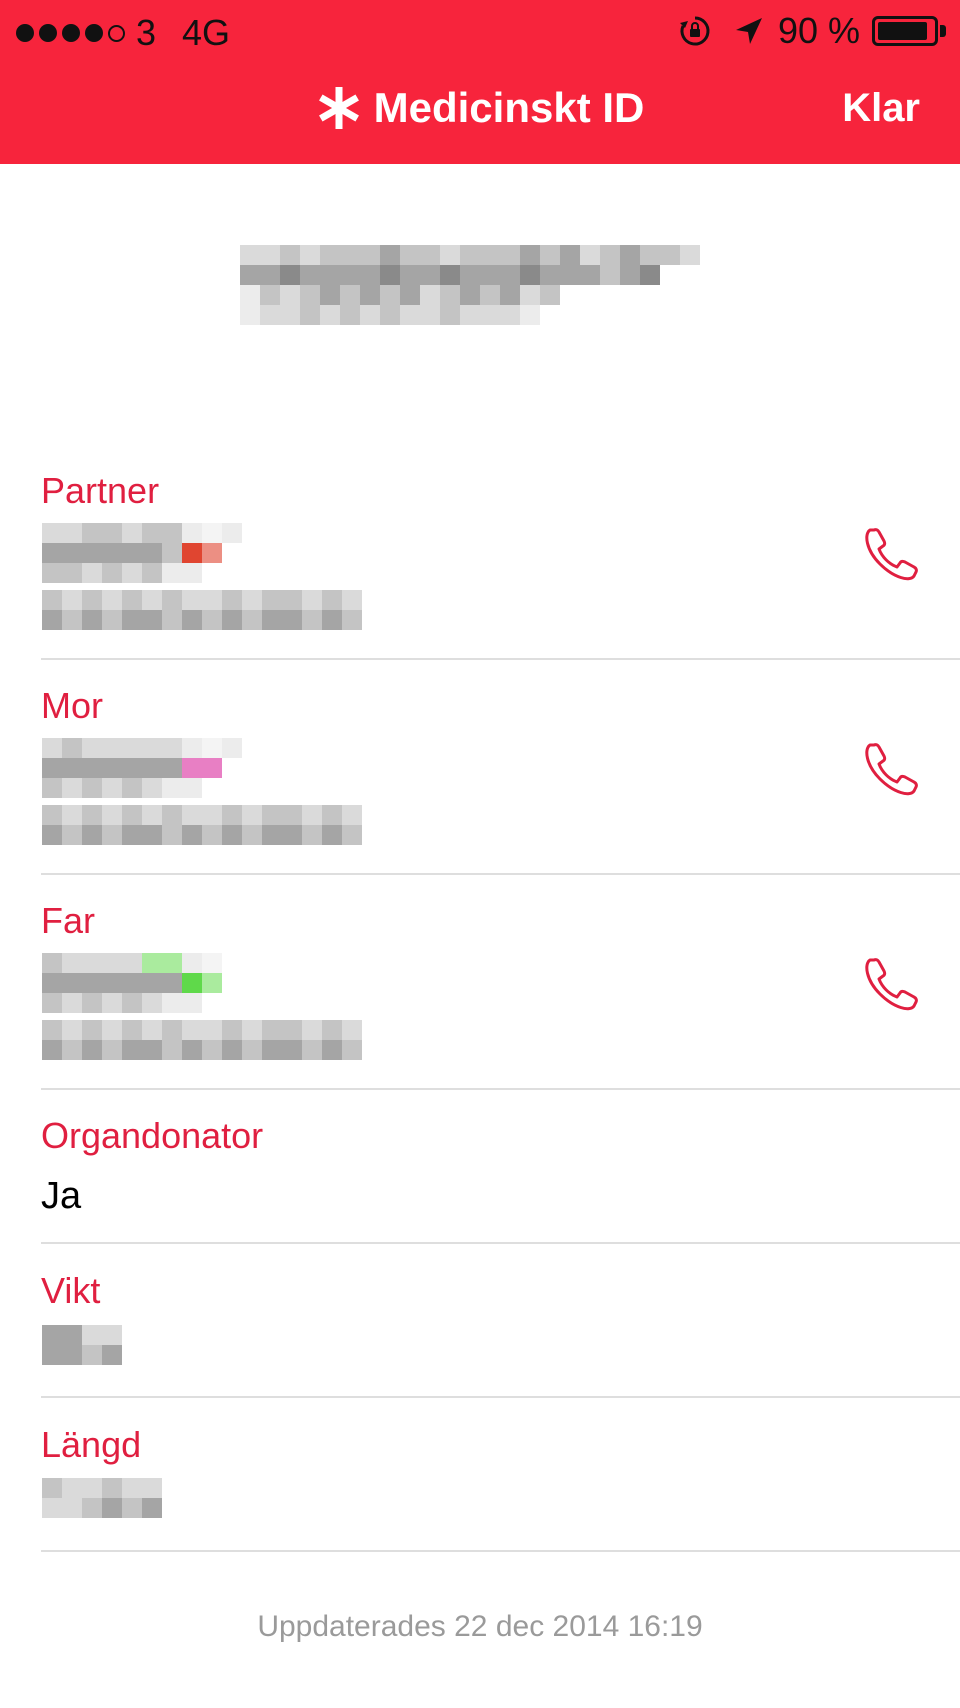 Image resolution: width=960 pixels, height=1708 pixels. I want to click on battery-fill, so click(902, 31).